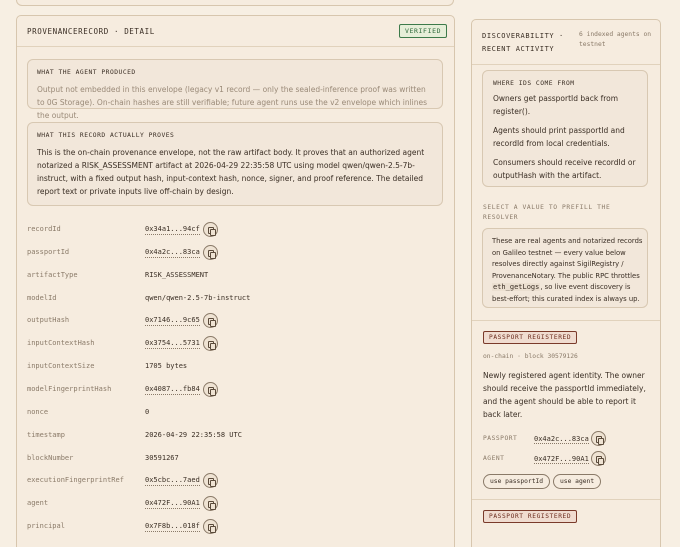 This screenshot has width=680, height=547. I want to click on prefill-label: SELECT A VALUE TO PREFILL THE RESOLVER, so click(547, 212).